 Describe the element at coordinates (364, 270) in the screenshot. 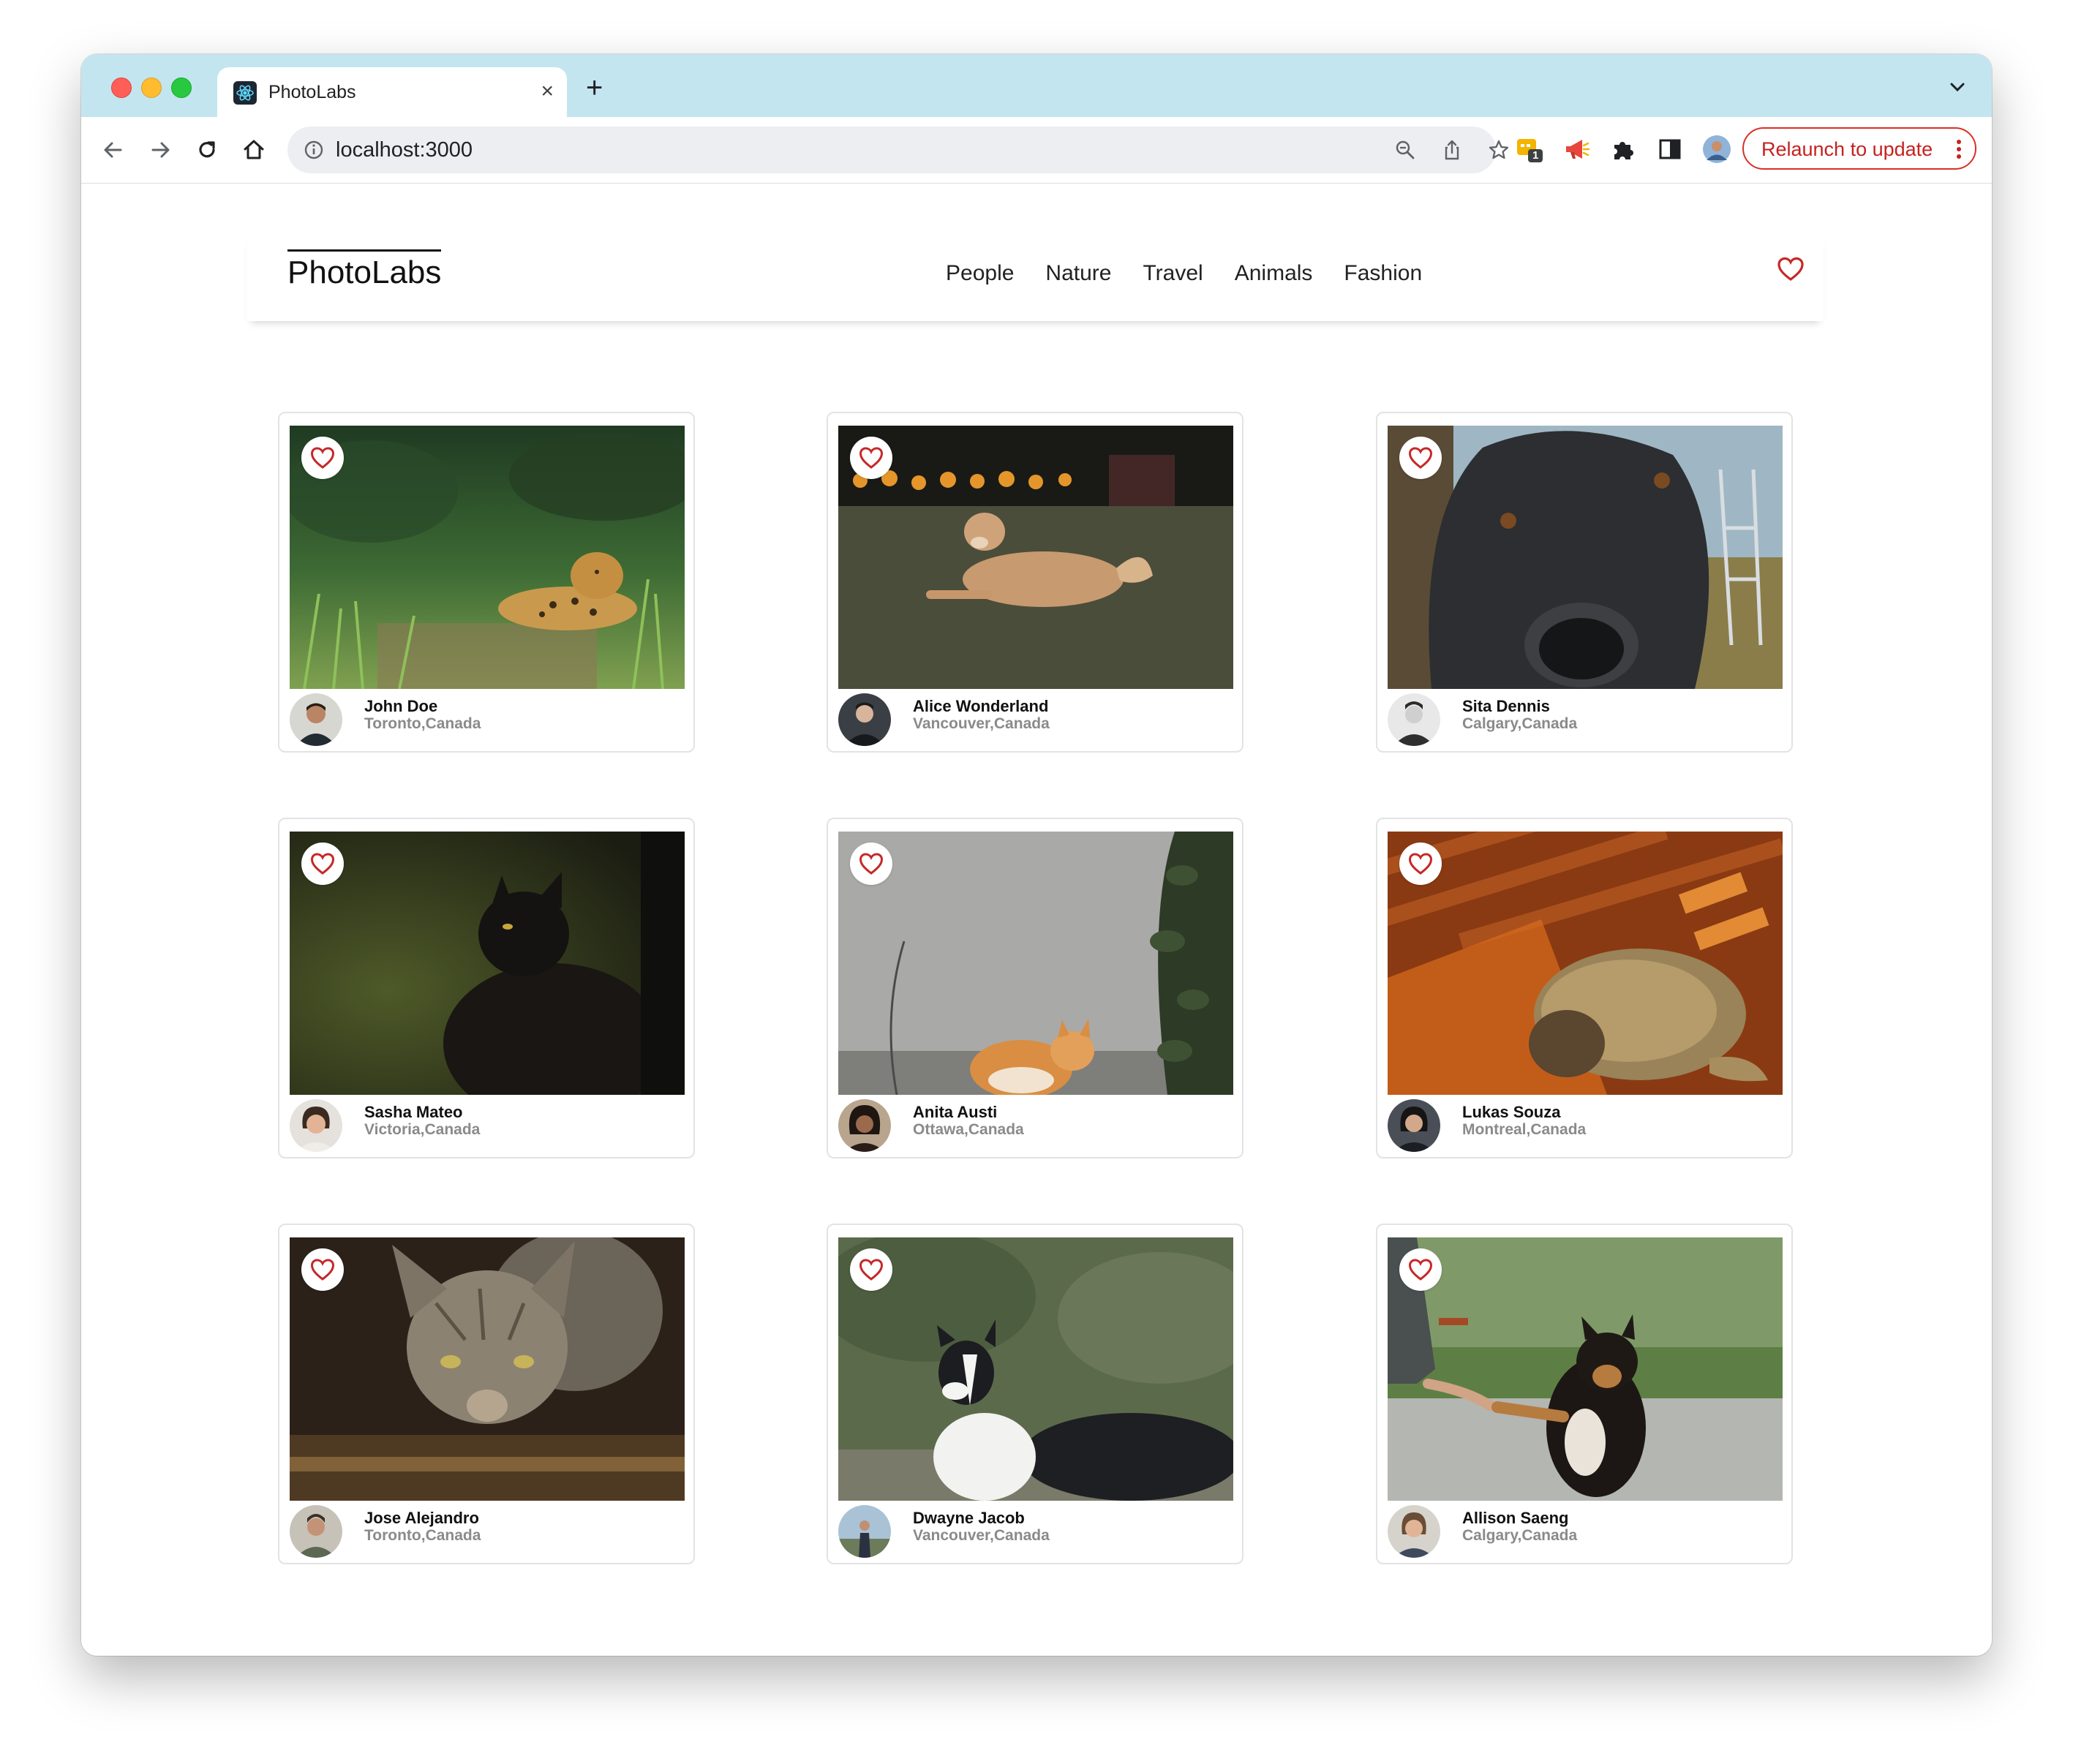

I see `app-logo: PhotoLabs` at that location.